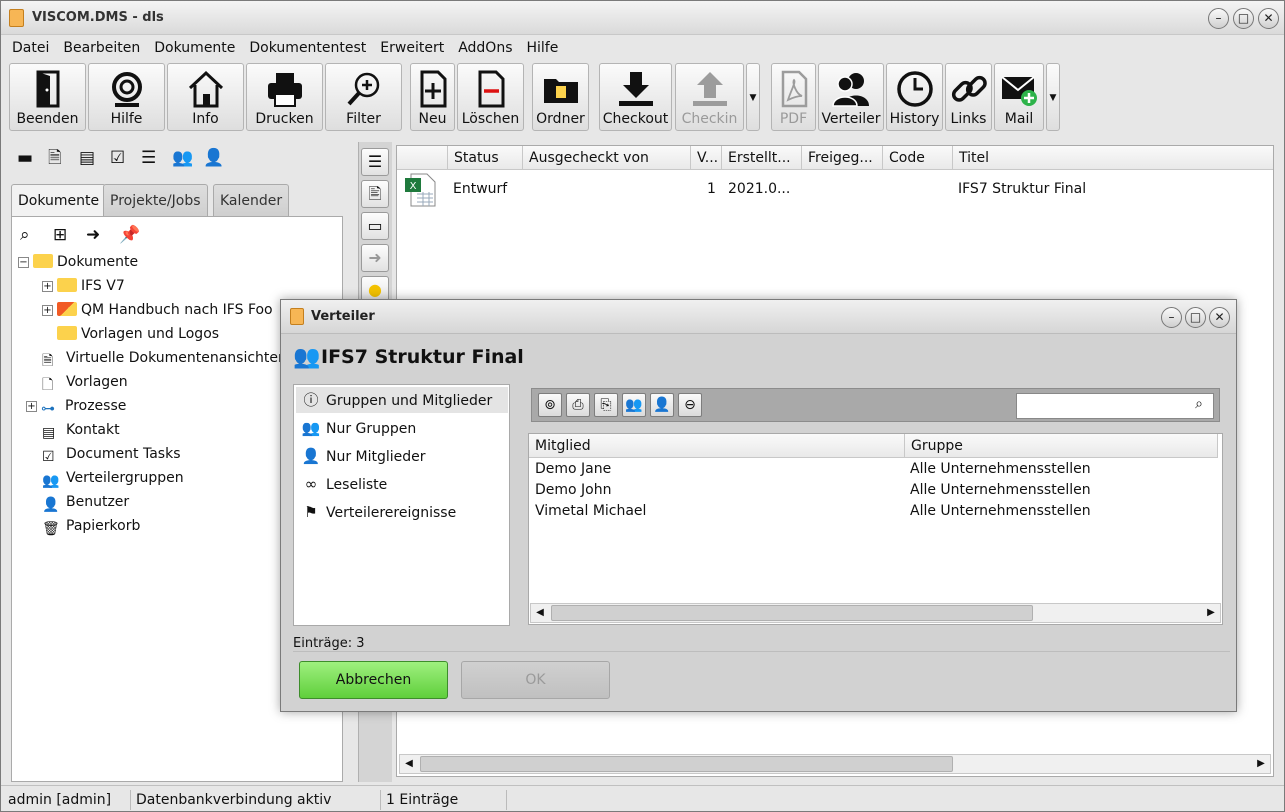 This screenshot has height=812, width=1285. What do you see at coordinates (1061, 446) in the screenshot?
I see `column-gruppe: Gruppe` at bounding box center [1061, 446].